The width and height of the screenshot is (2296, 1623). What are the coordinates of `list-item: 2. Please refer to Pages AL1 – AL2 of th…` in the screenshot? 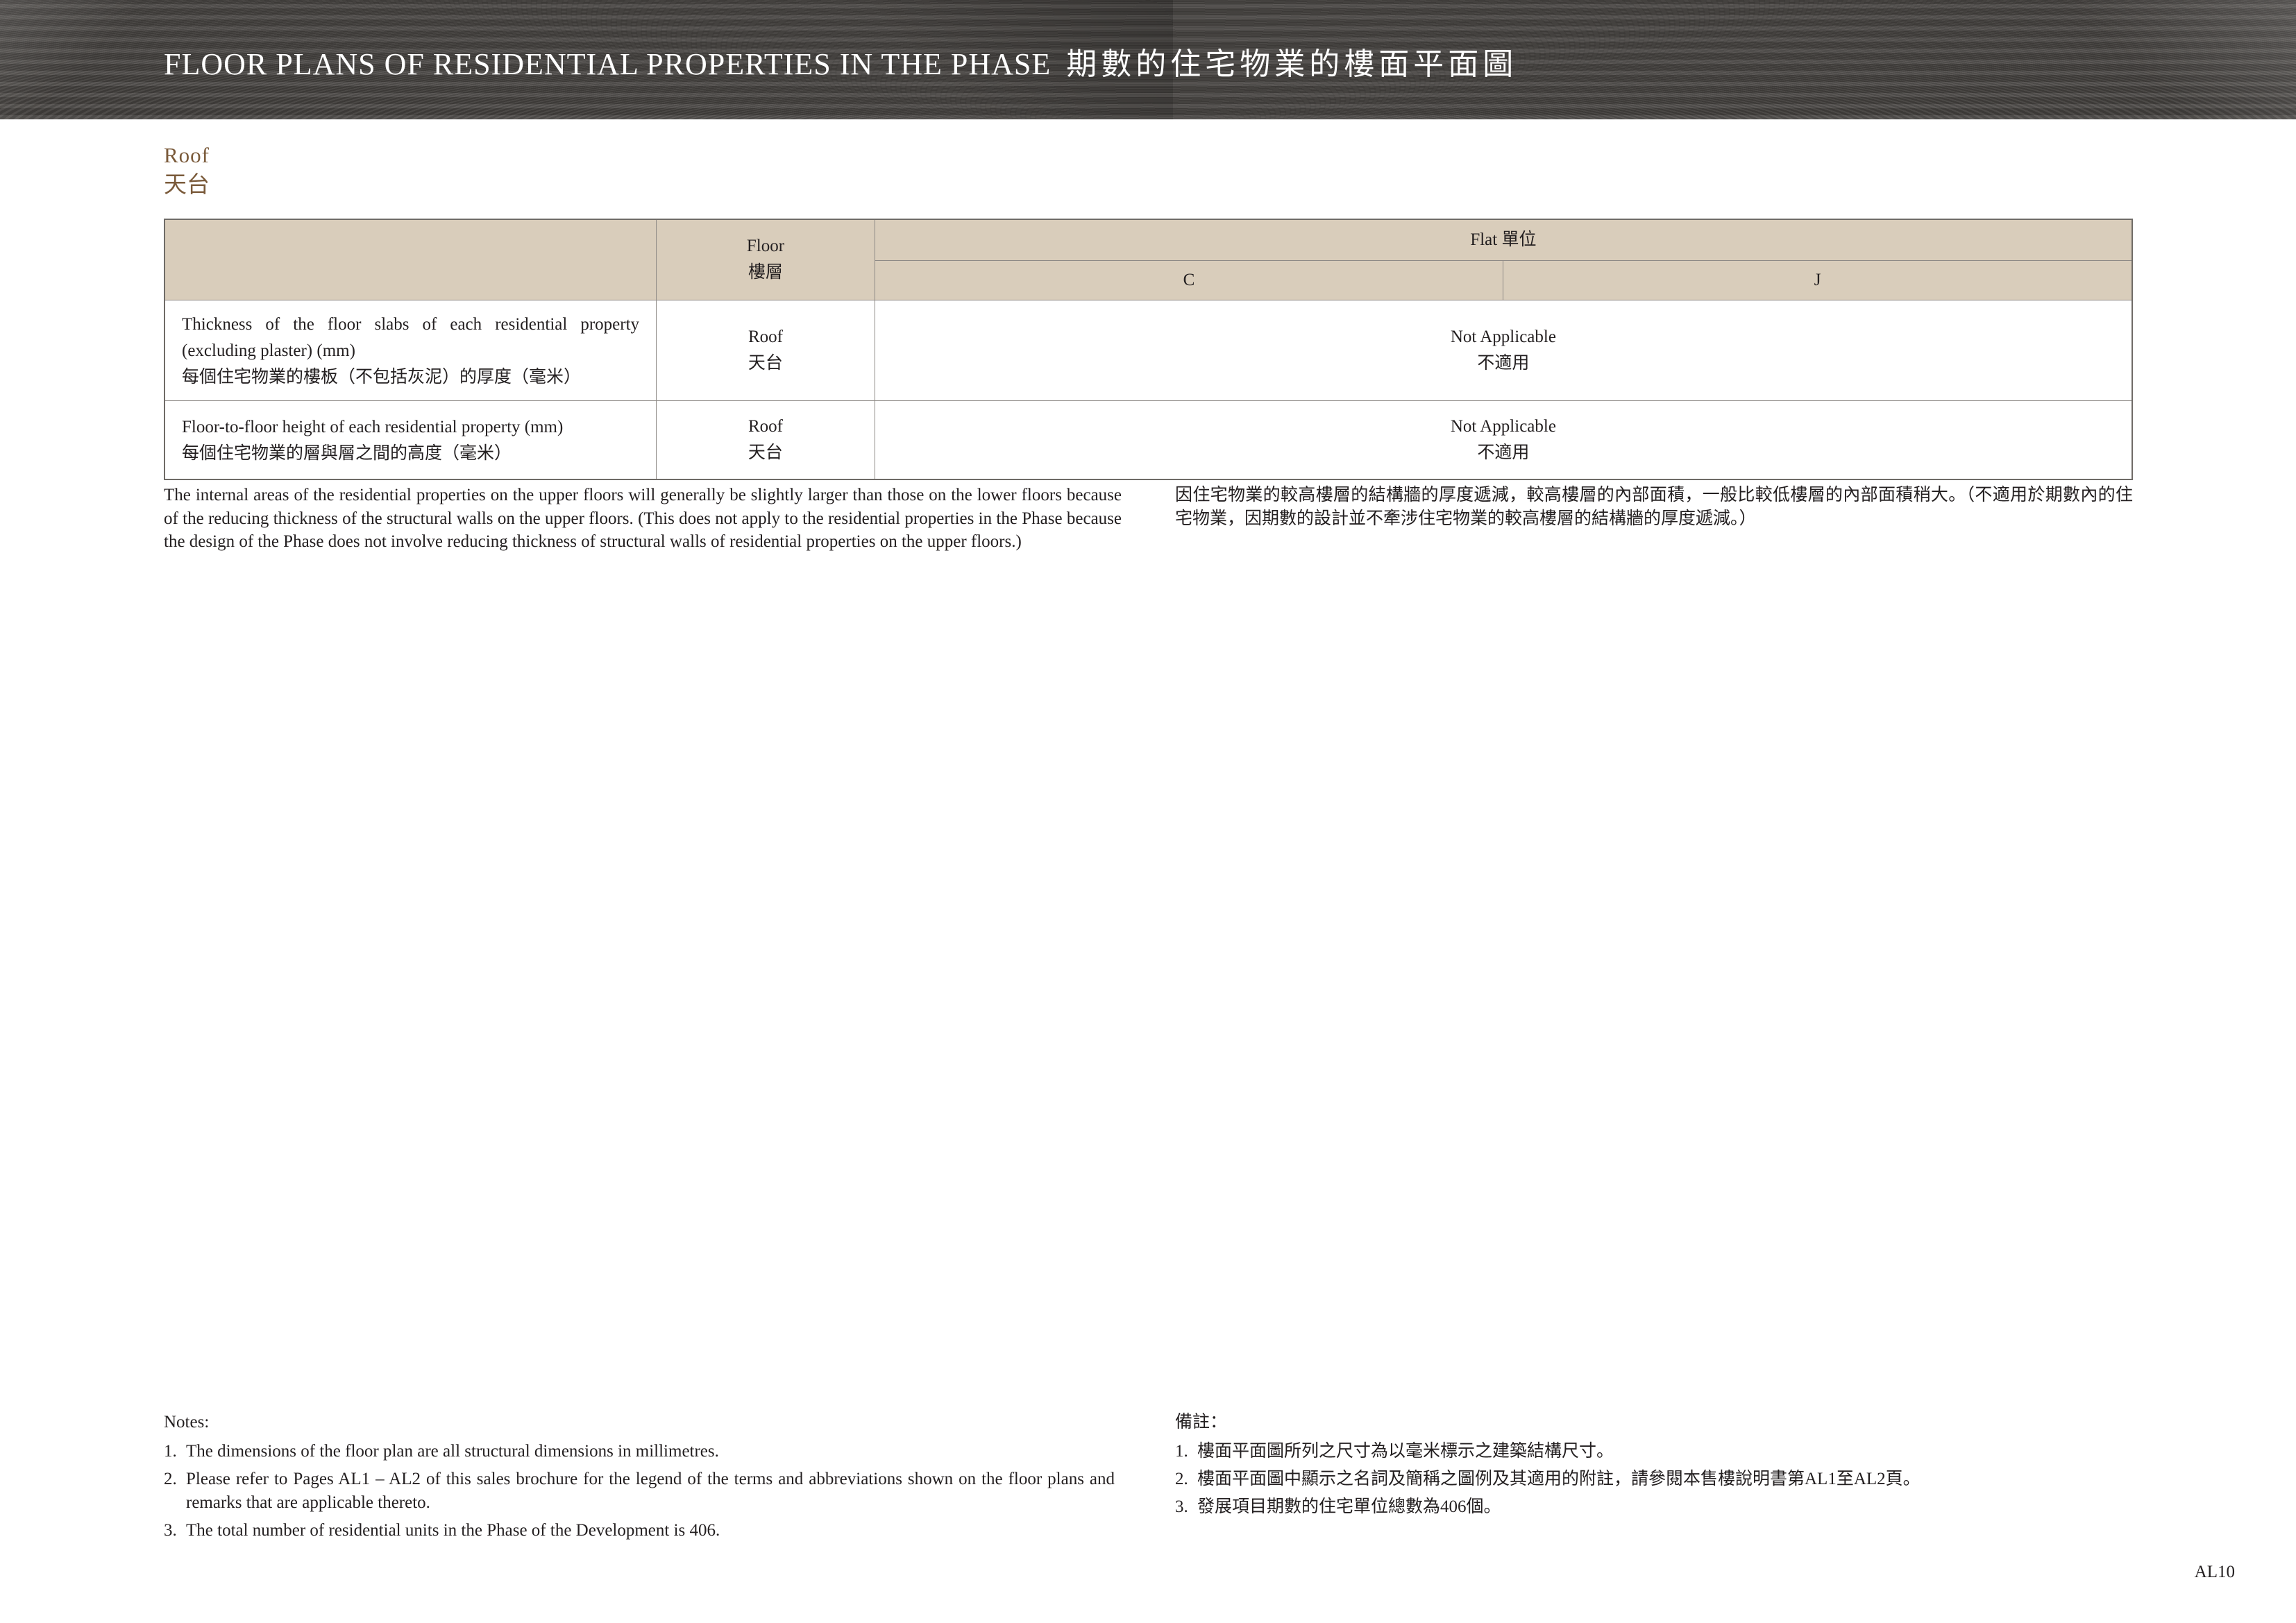 It's located at (640, 1491).